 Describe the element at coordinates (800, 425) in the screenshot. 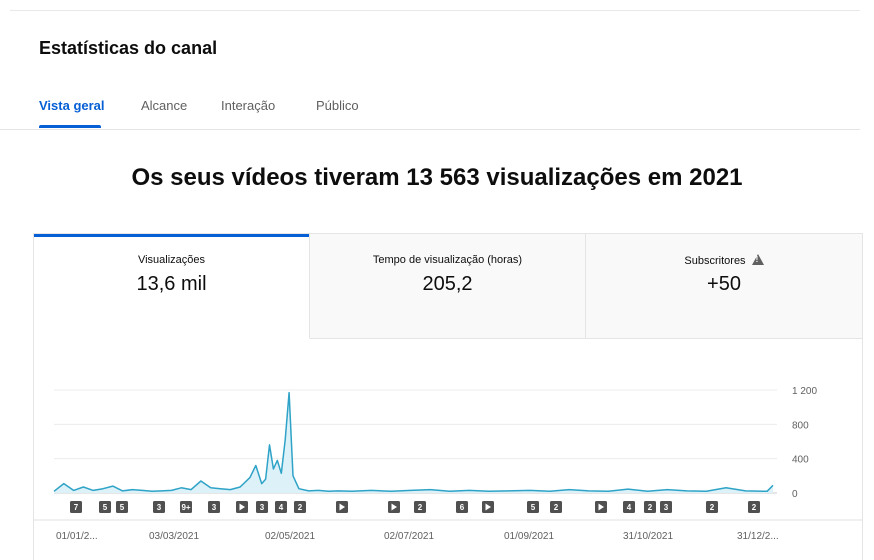

I see `y-tick-label: 800` at that location.